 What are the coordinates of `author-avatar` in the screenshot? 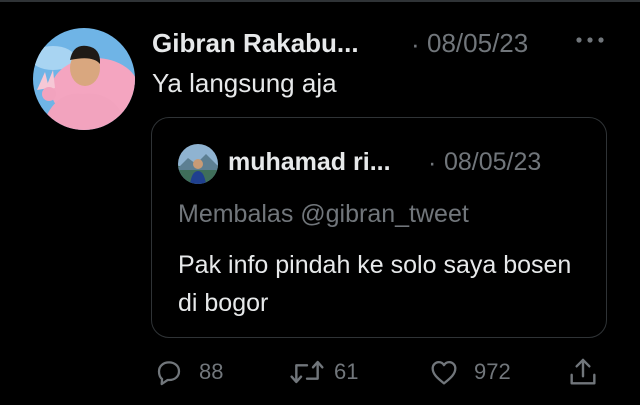 It's located at (84, 79).